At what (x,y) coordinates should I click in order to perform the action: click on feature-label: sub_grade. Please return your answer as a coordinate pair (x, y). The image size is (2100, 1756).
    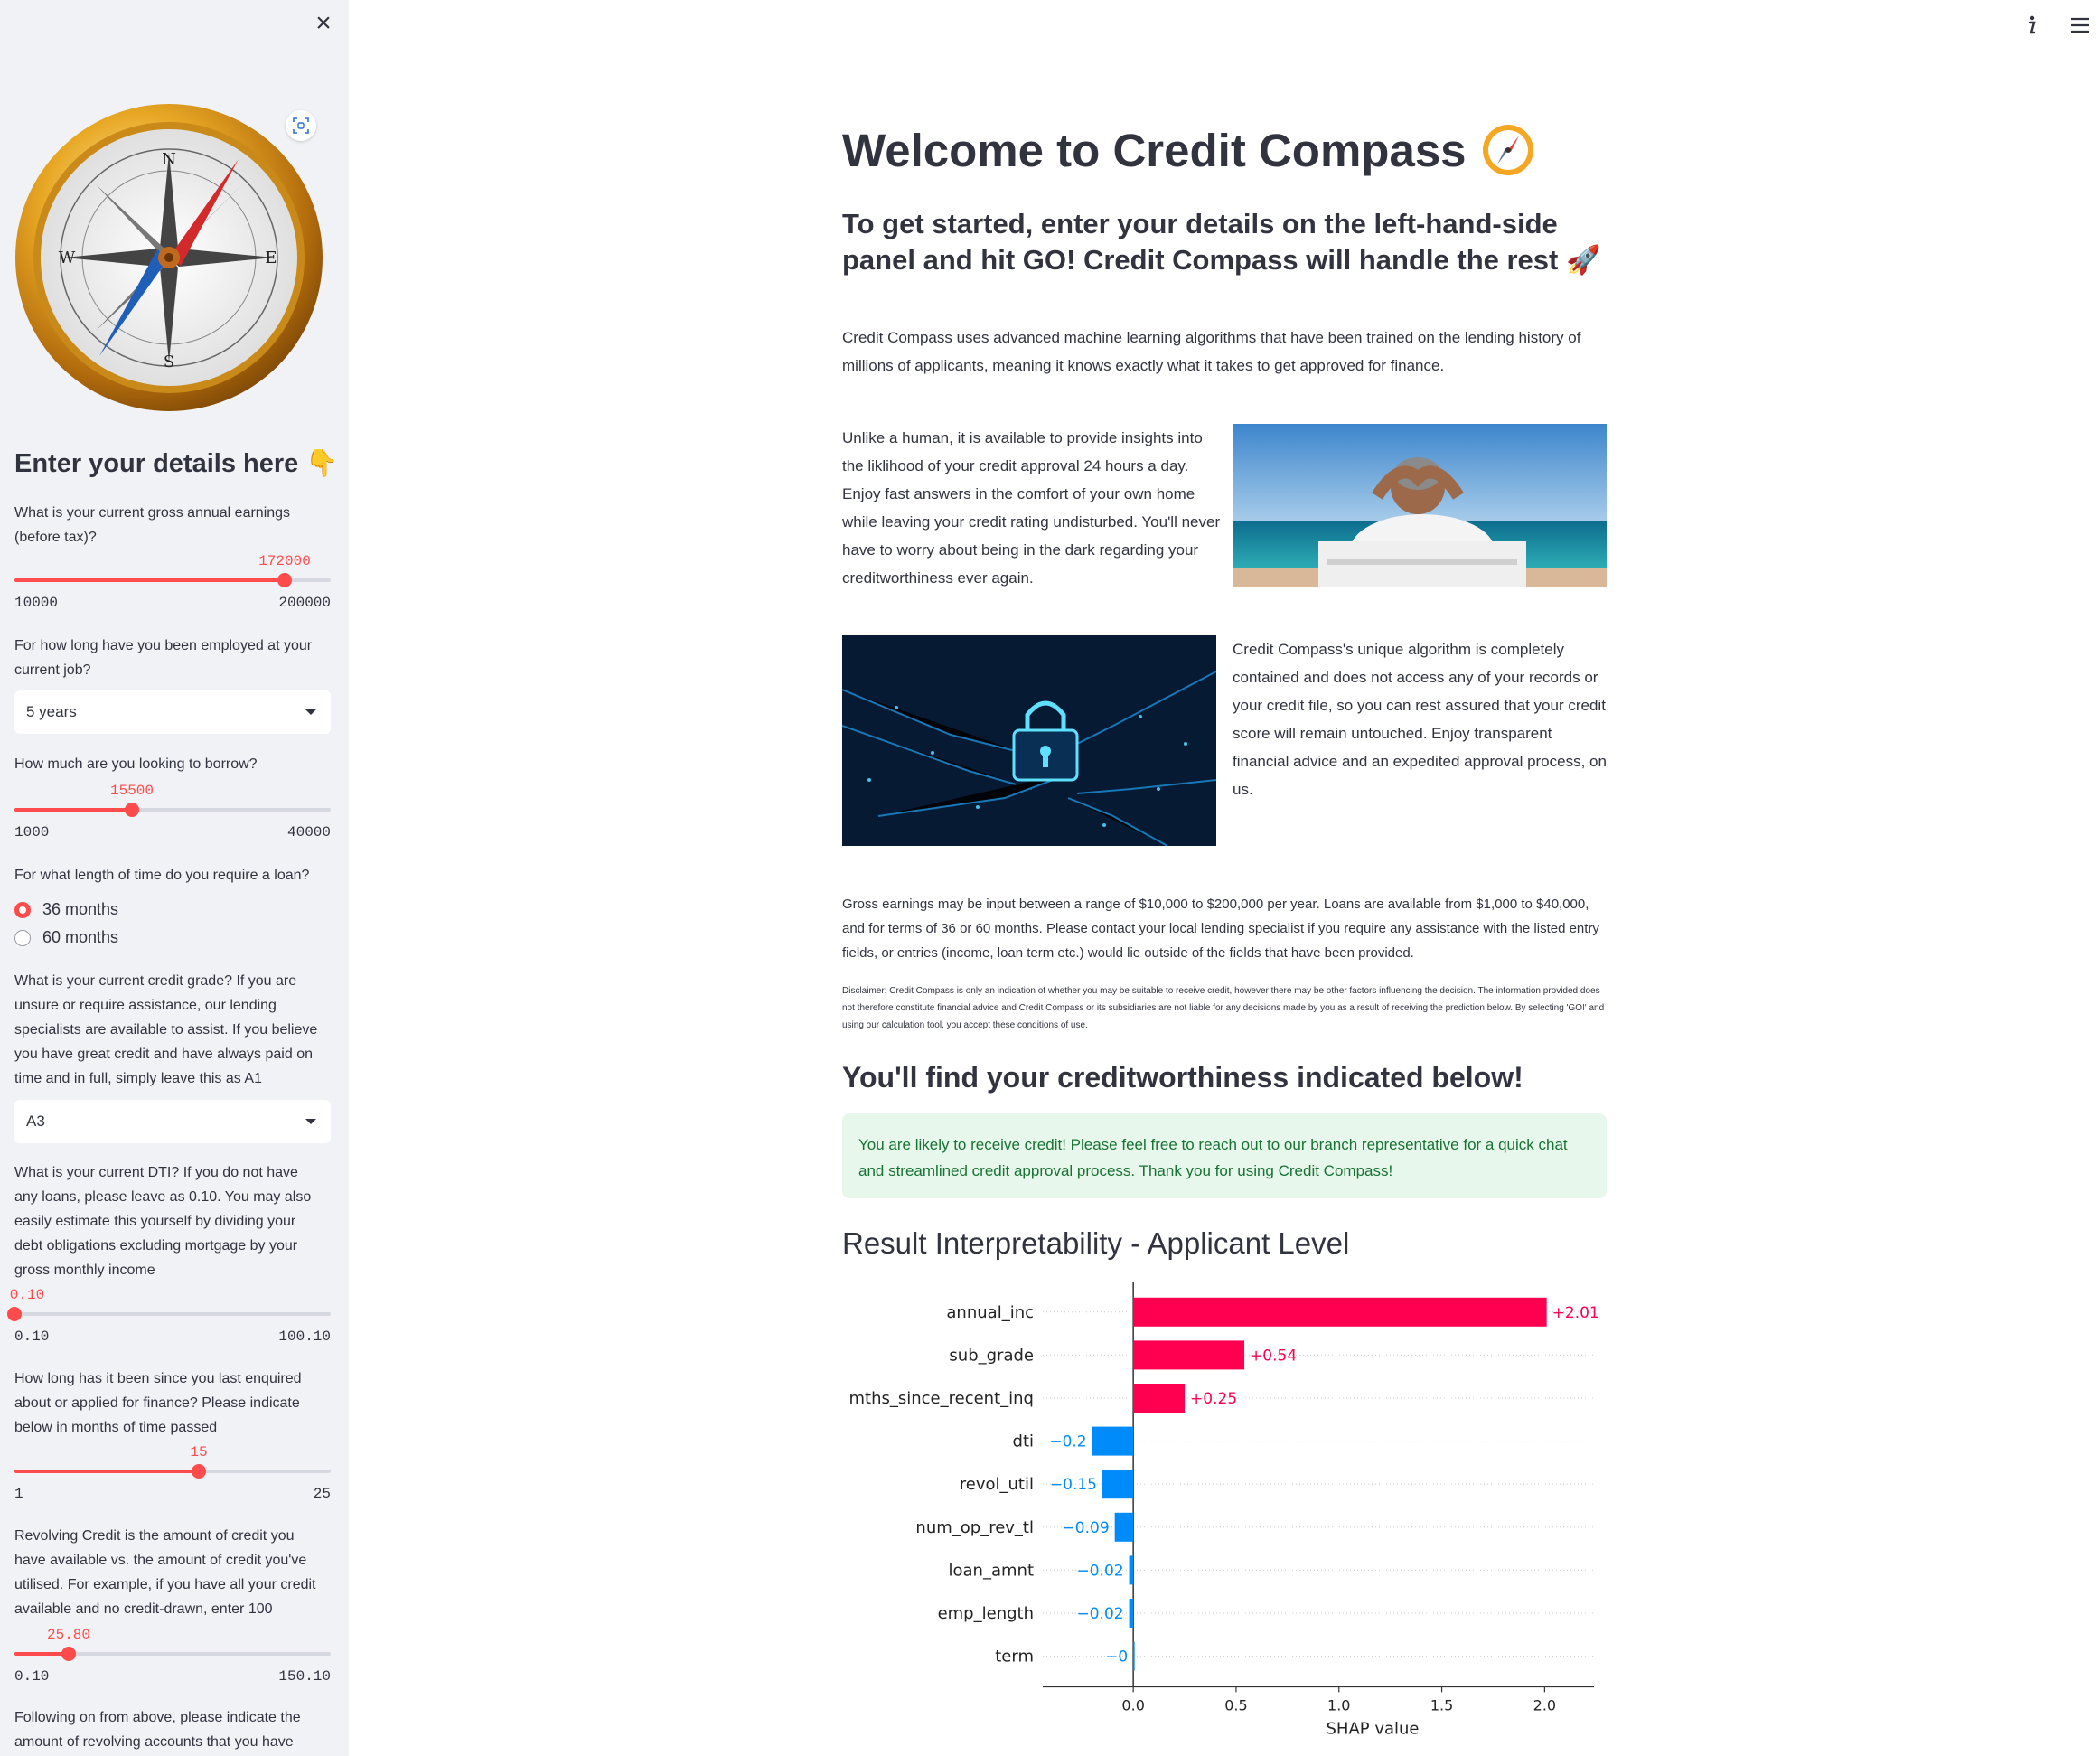
    Looking at the image, I should click on (991, 1355).